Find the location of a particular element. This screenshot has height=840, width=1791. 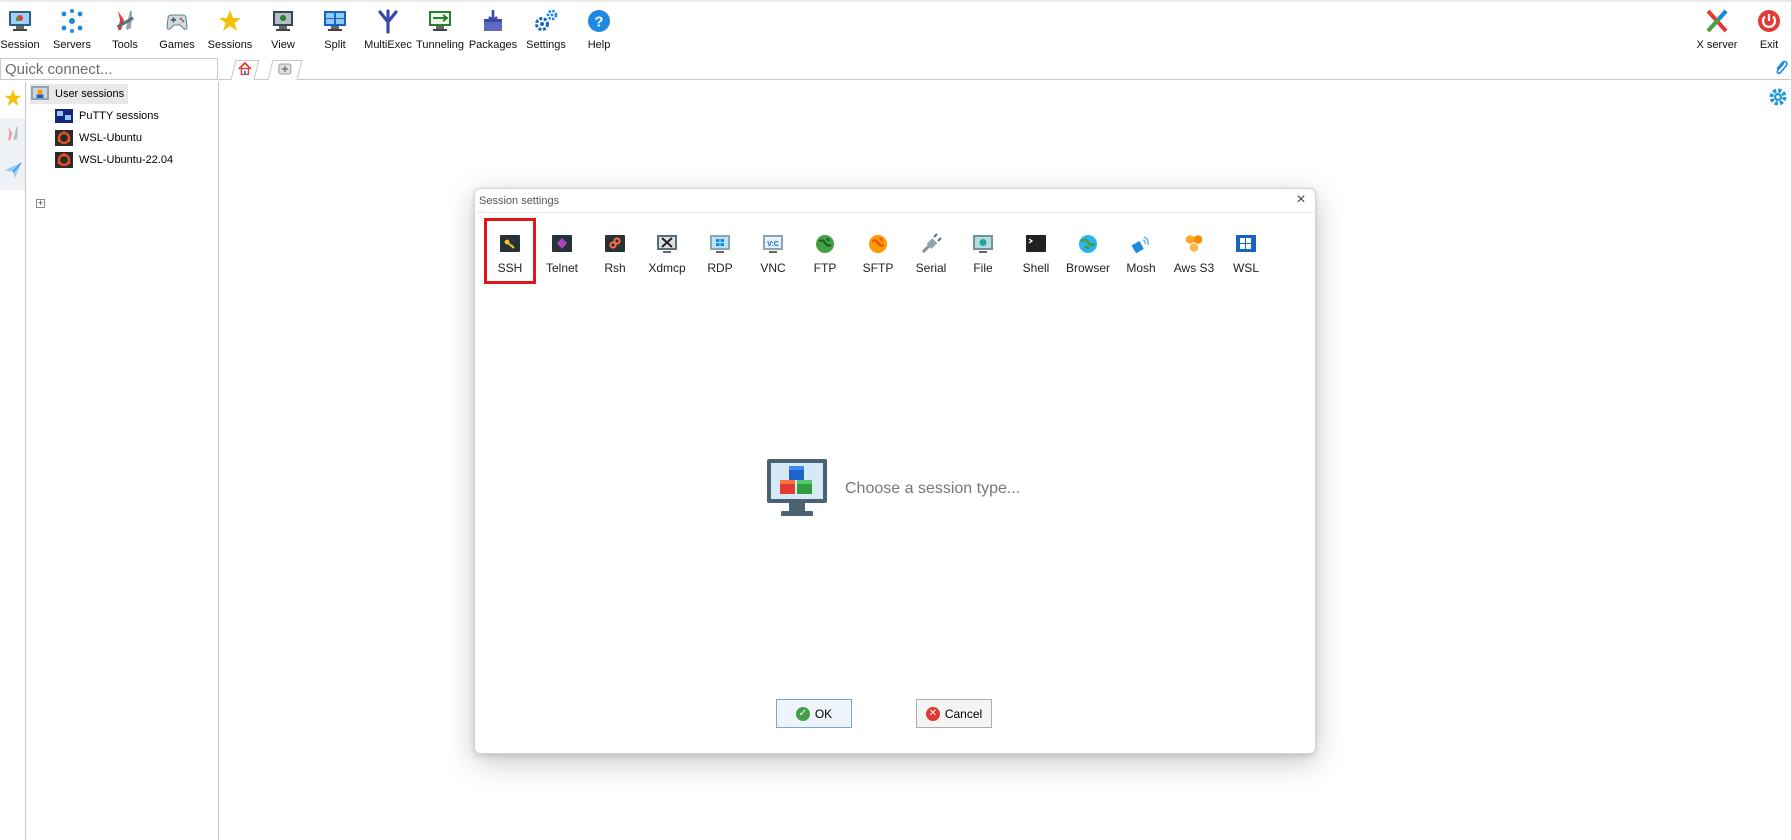

ftp-globe-icon is located at coordinates (825, 244).